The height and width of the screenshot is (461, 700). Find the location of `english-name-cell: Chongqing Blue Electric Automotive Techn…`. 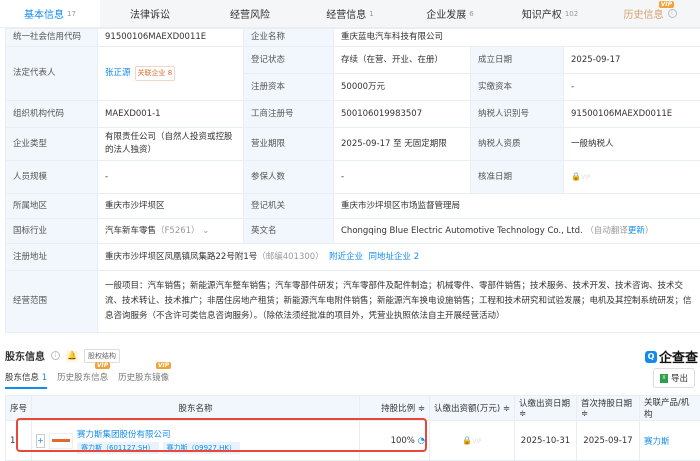

english-name-cell: Chongqing Blue Electric Automotive Techn… is located at coordinates (517, 231).